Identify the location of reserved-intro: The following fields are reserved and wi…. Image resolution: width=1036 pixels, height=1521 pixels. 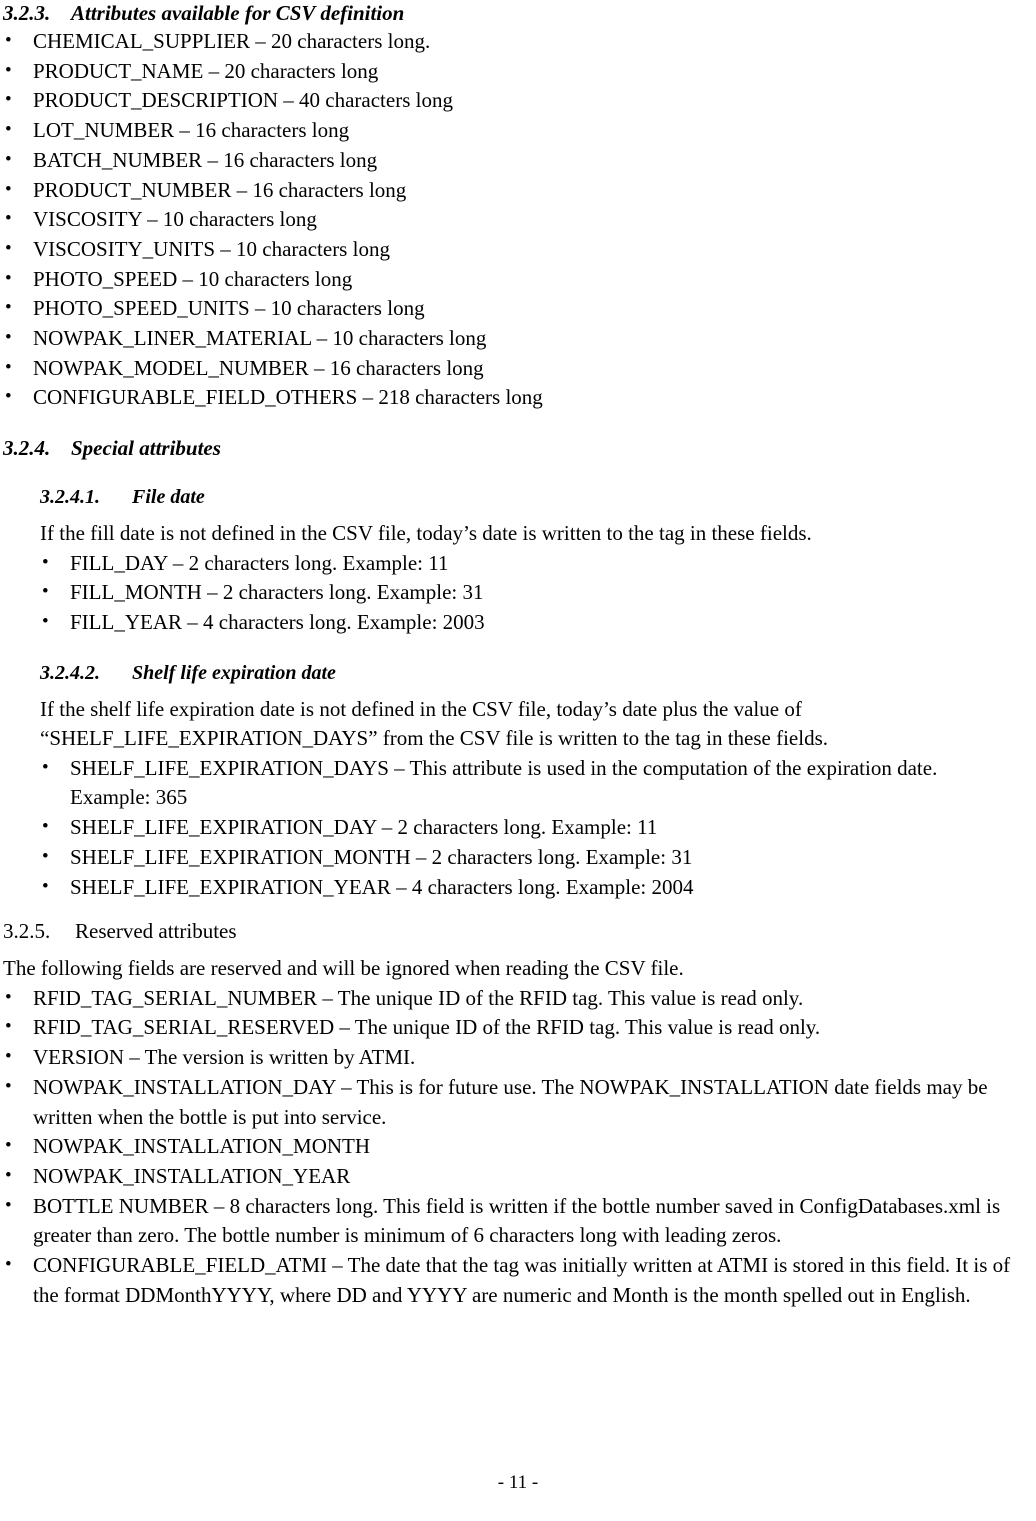
(343, 968).